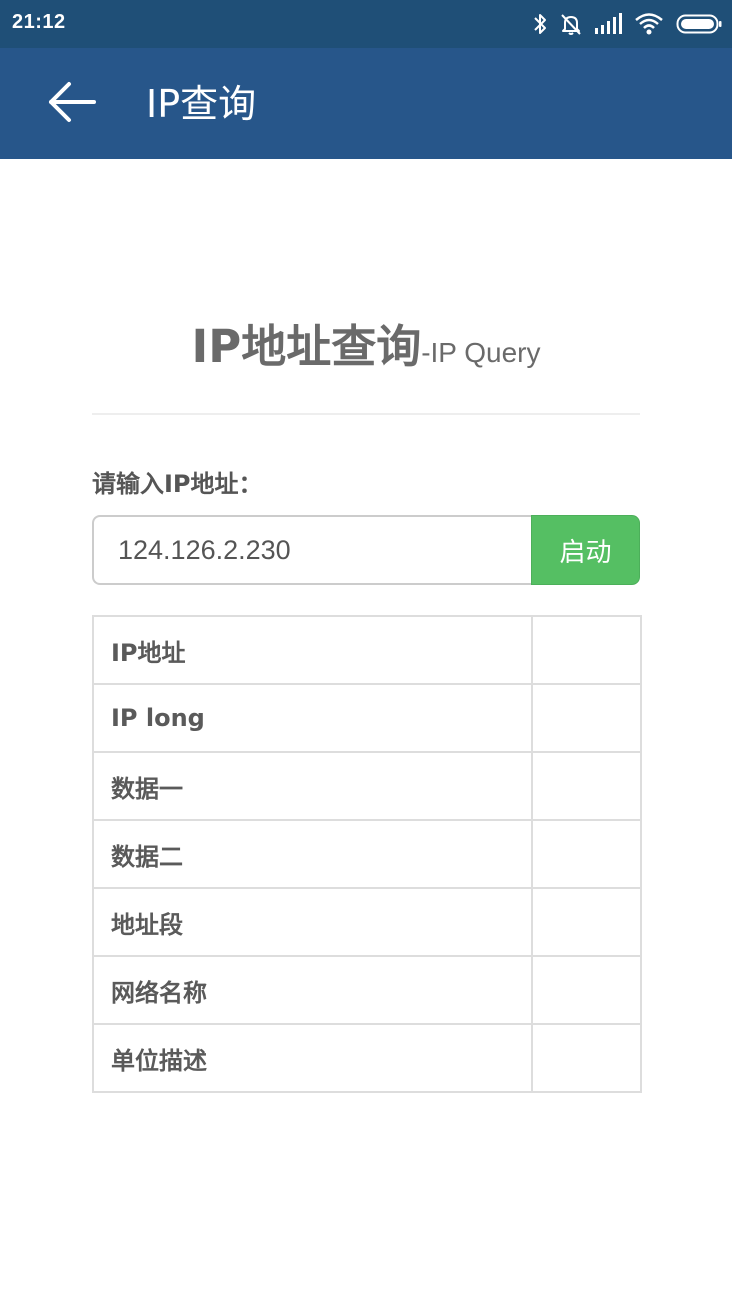 The image size is (732, 1304). What do you see at coordinates (586, 786) in the screenshot?
I see `row-value-data-one` at bounding box center [586, 786].